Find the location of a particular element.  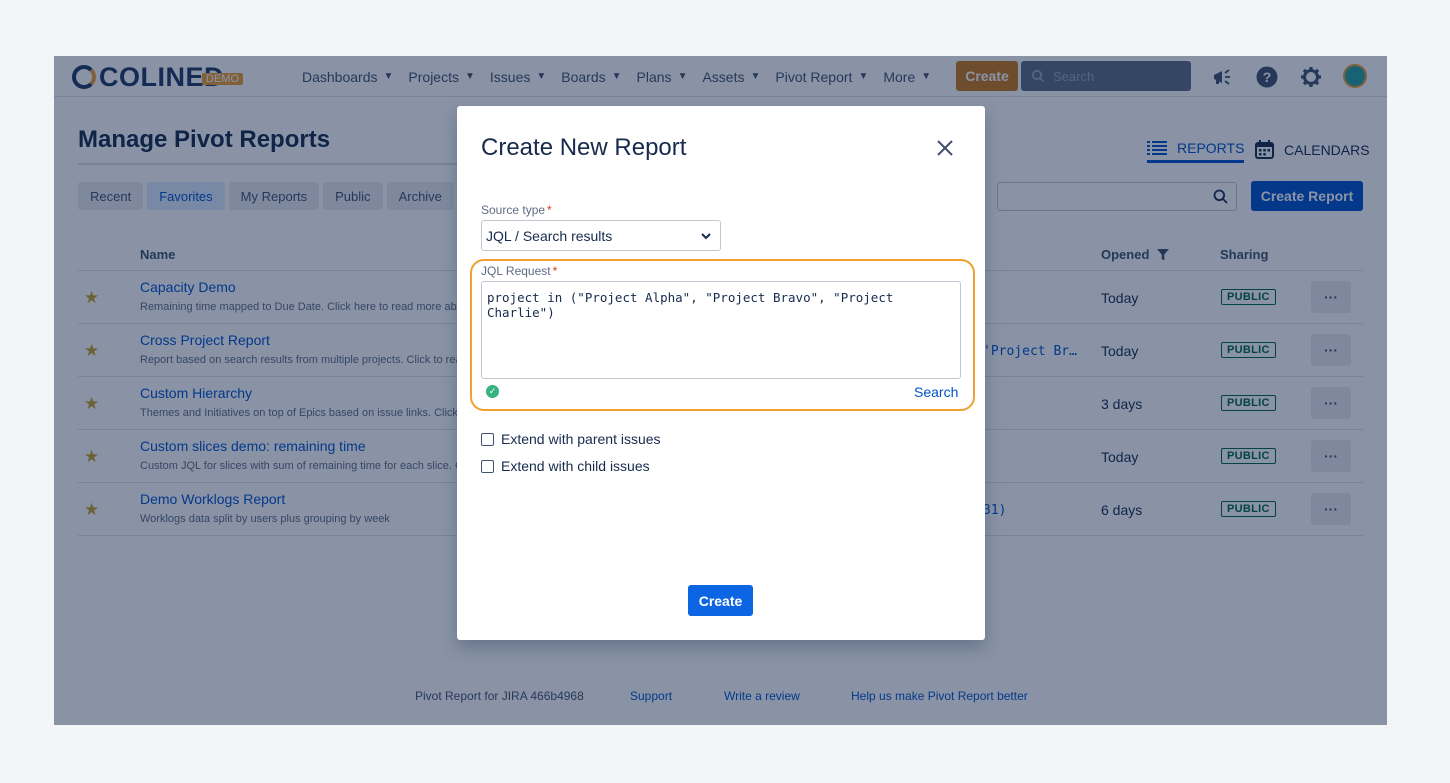

extend-parent-option: Extend with parent issues is located at coordinates (571, 439).